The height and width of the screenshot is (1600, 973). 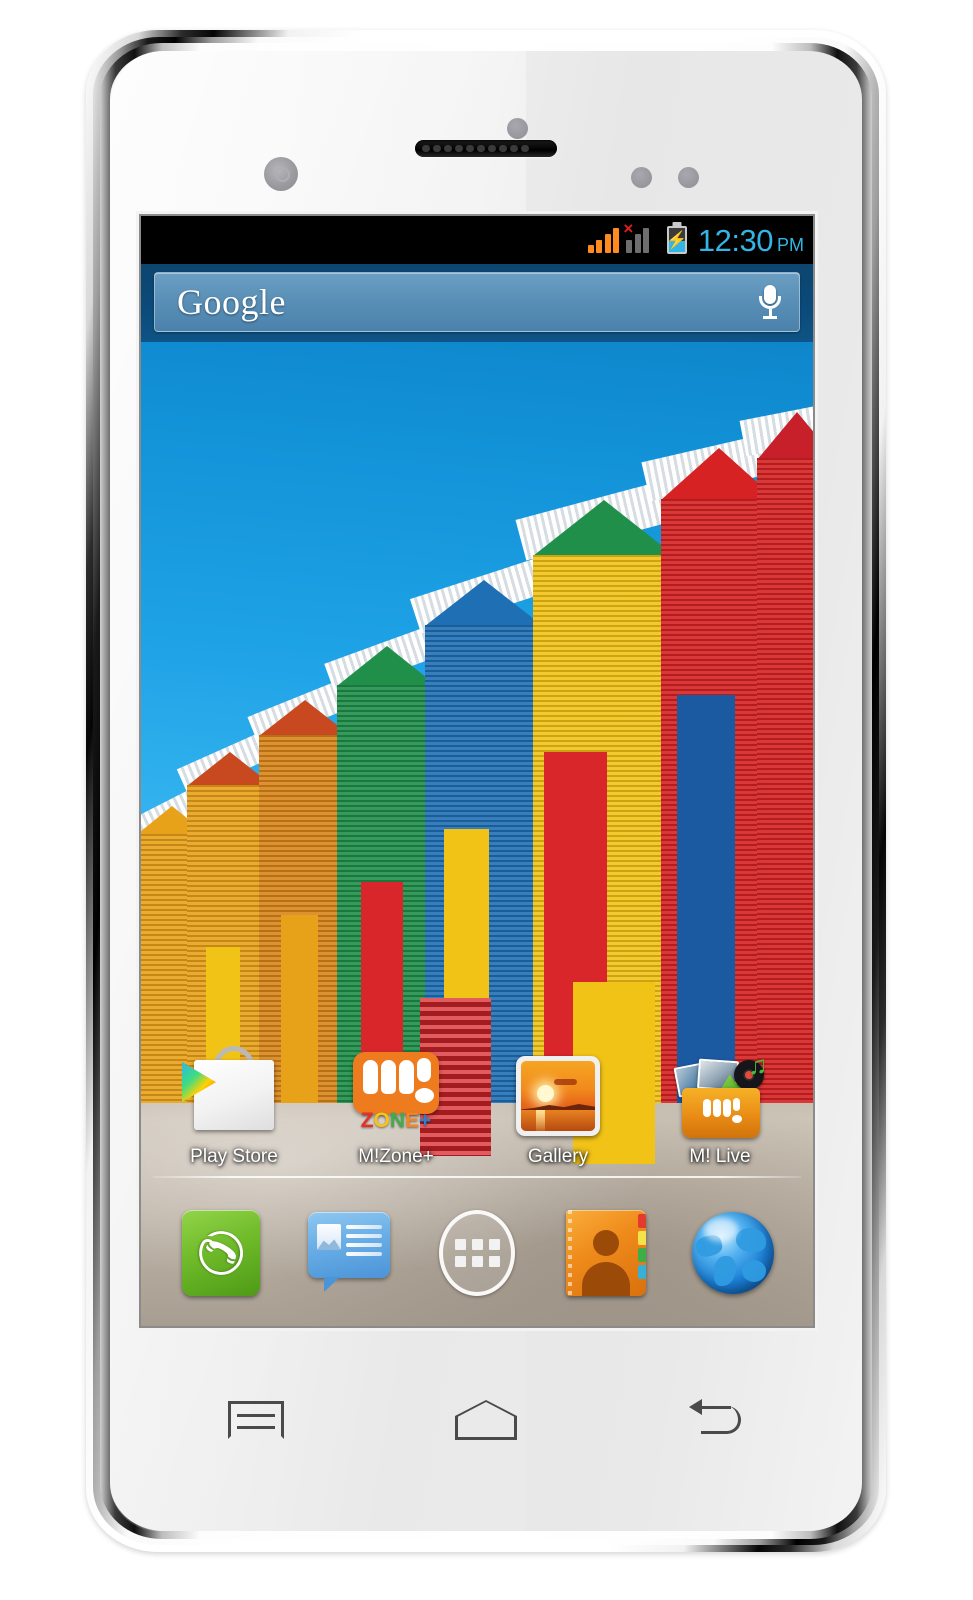 I want to click on no-service-mark: ×, so click(x=628, y=228).